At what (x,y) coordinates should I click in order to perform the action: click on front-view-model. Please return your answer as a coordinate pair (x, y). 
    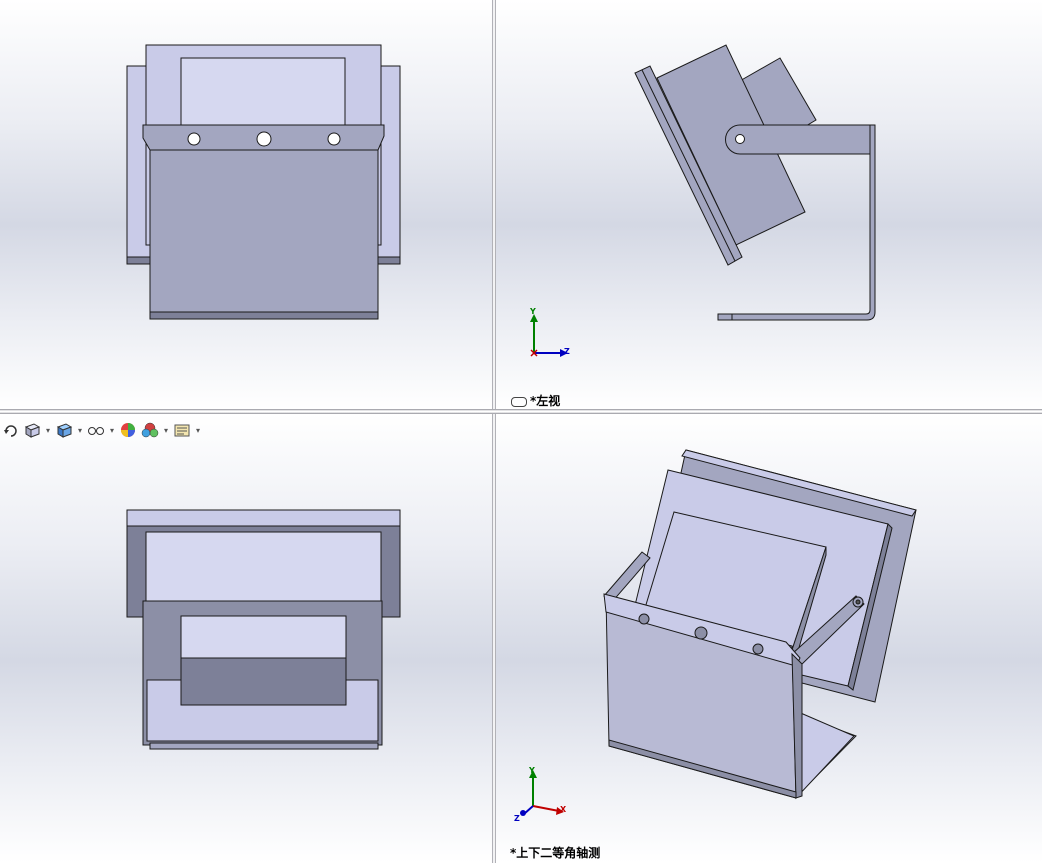
    Looking at the image, I should click on (263, 182).